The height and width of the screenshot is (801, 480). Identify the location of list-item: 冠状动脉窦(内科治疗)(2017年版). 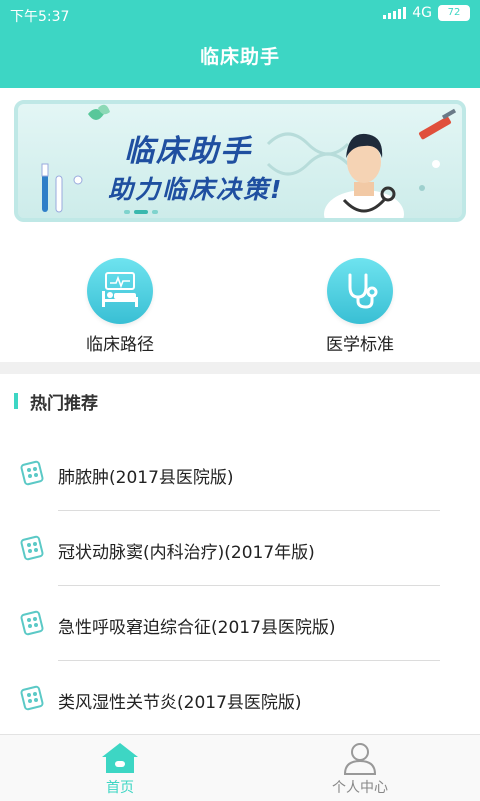
(240, 548).